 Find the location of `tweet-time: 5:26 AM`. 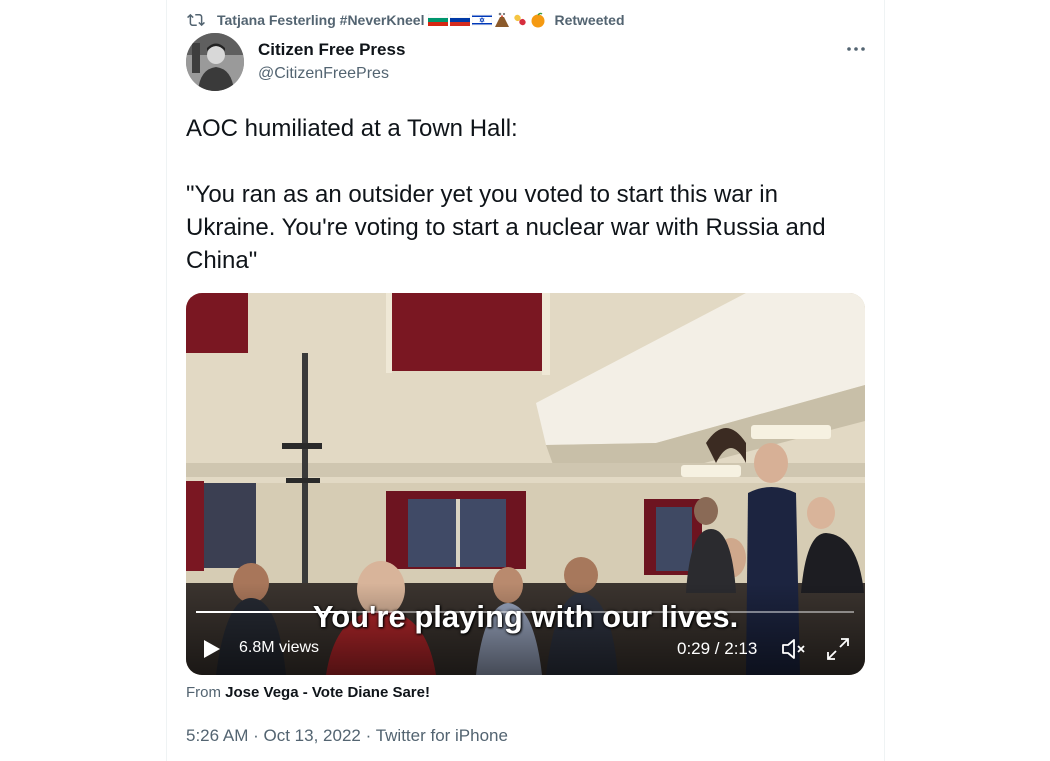

tweet-time: 5:26 AM is located at coordinates (217, 735).